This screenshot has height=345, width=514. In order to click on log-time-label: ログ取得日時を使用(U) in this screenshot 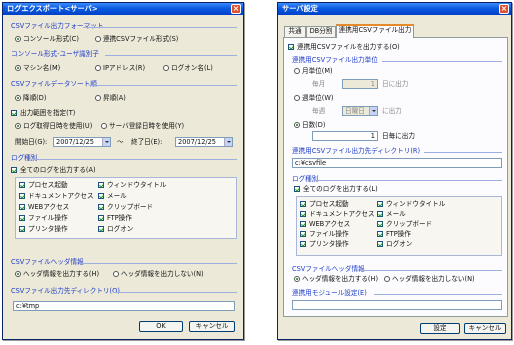, I will do `click(58, 126)`.